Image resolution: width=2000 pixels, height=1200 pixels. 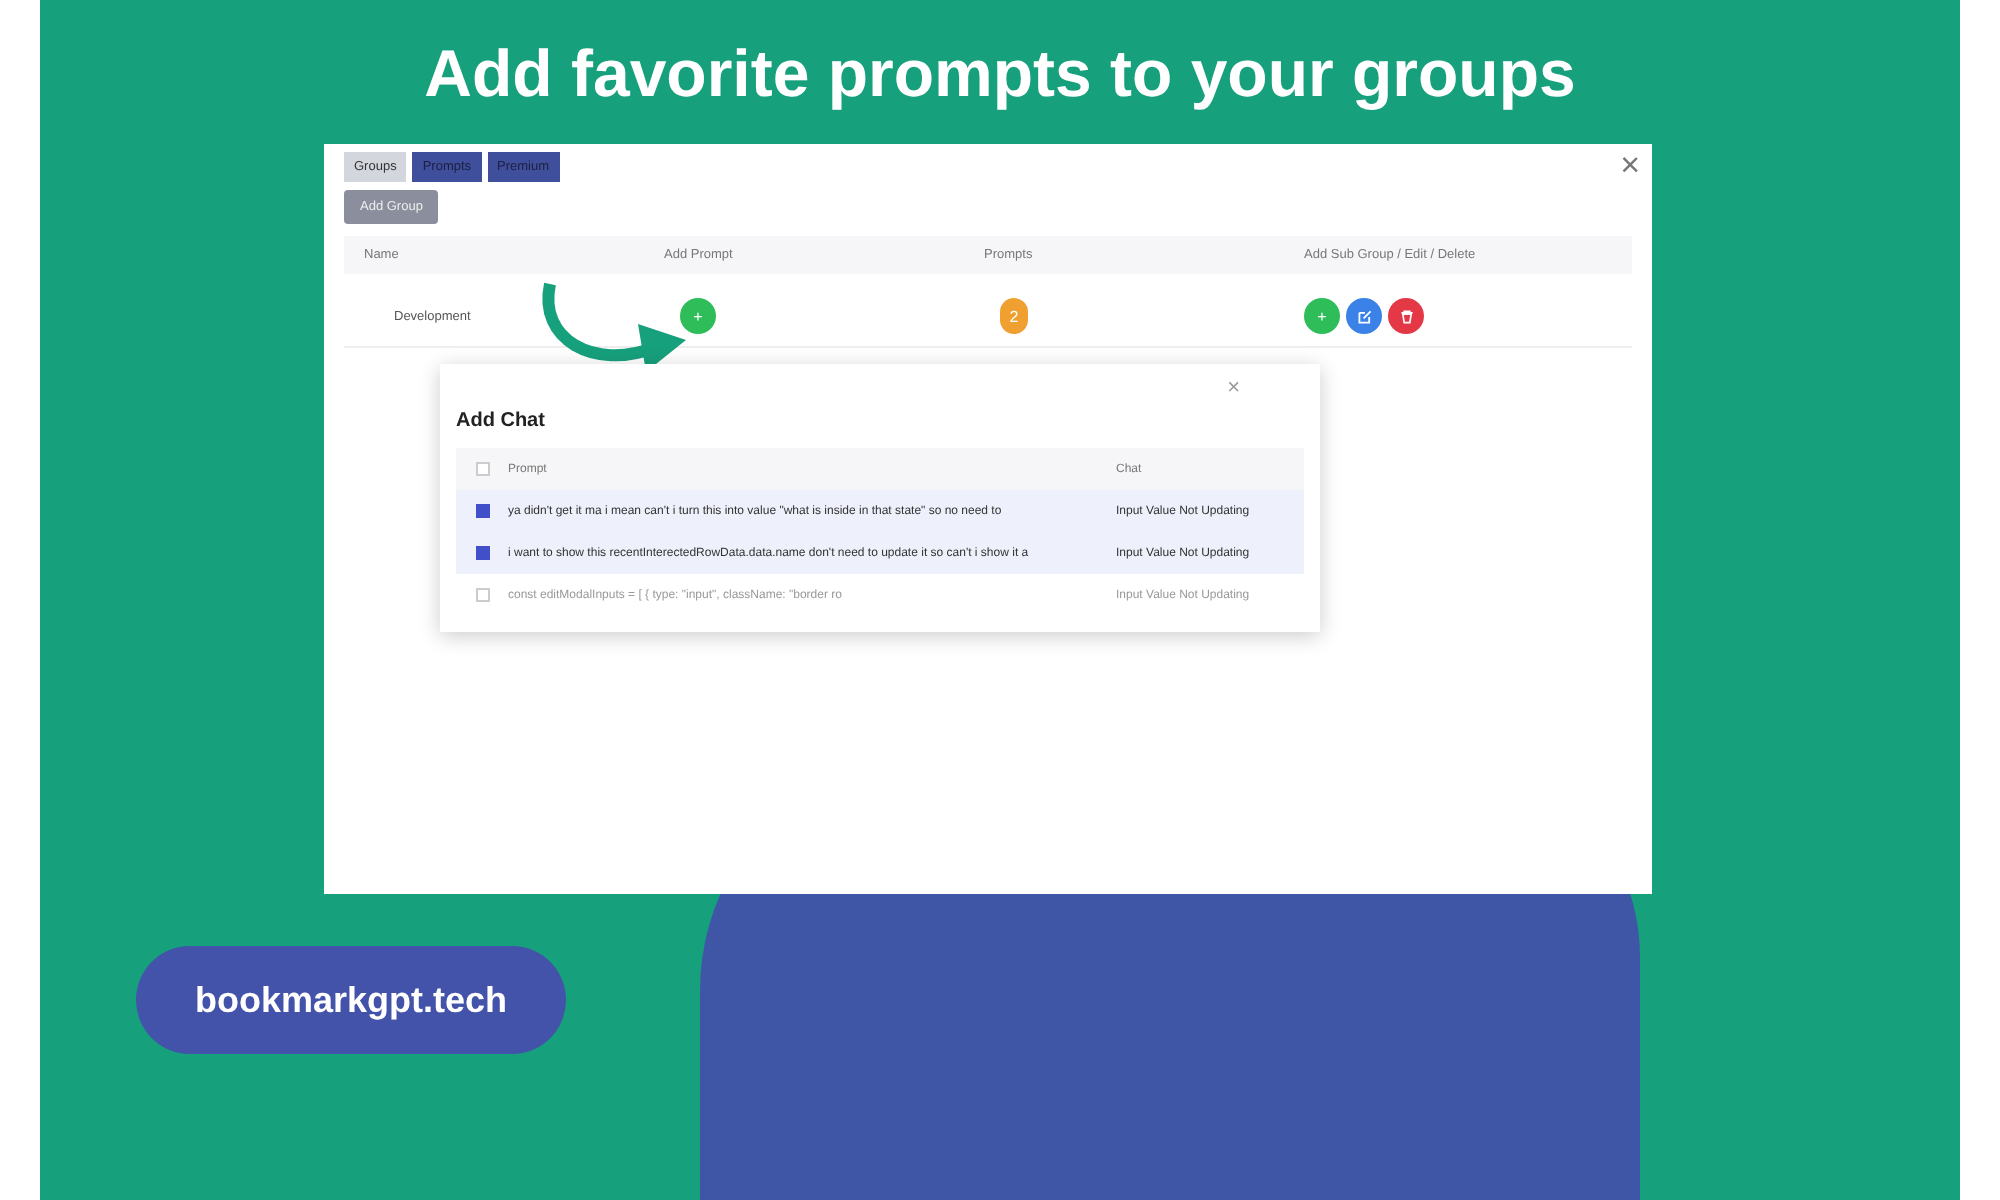 I want to click on website-badge: bookmarkgpt.tech, so click(x=351, y=1000).